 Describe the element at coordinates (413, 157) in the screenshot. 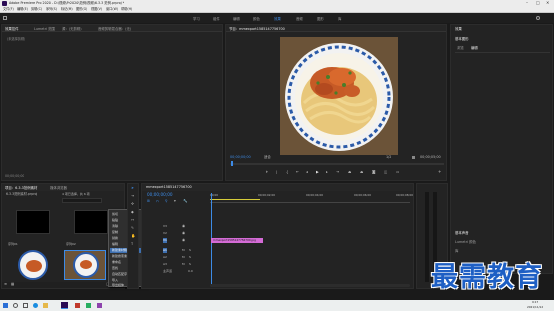

I see `wrench-icon` at that location.